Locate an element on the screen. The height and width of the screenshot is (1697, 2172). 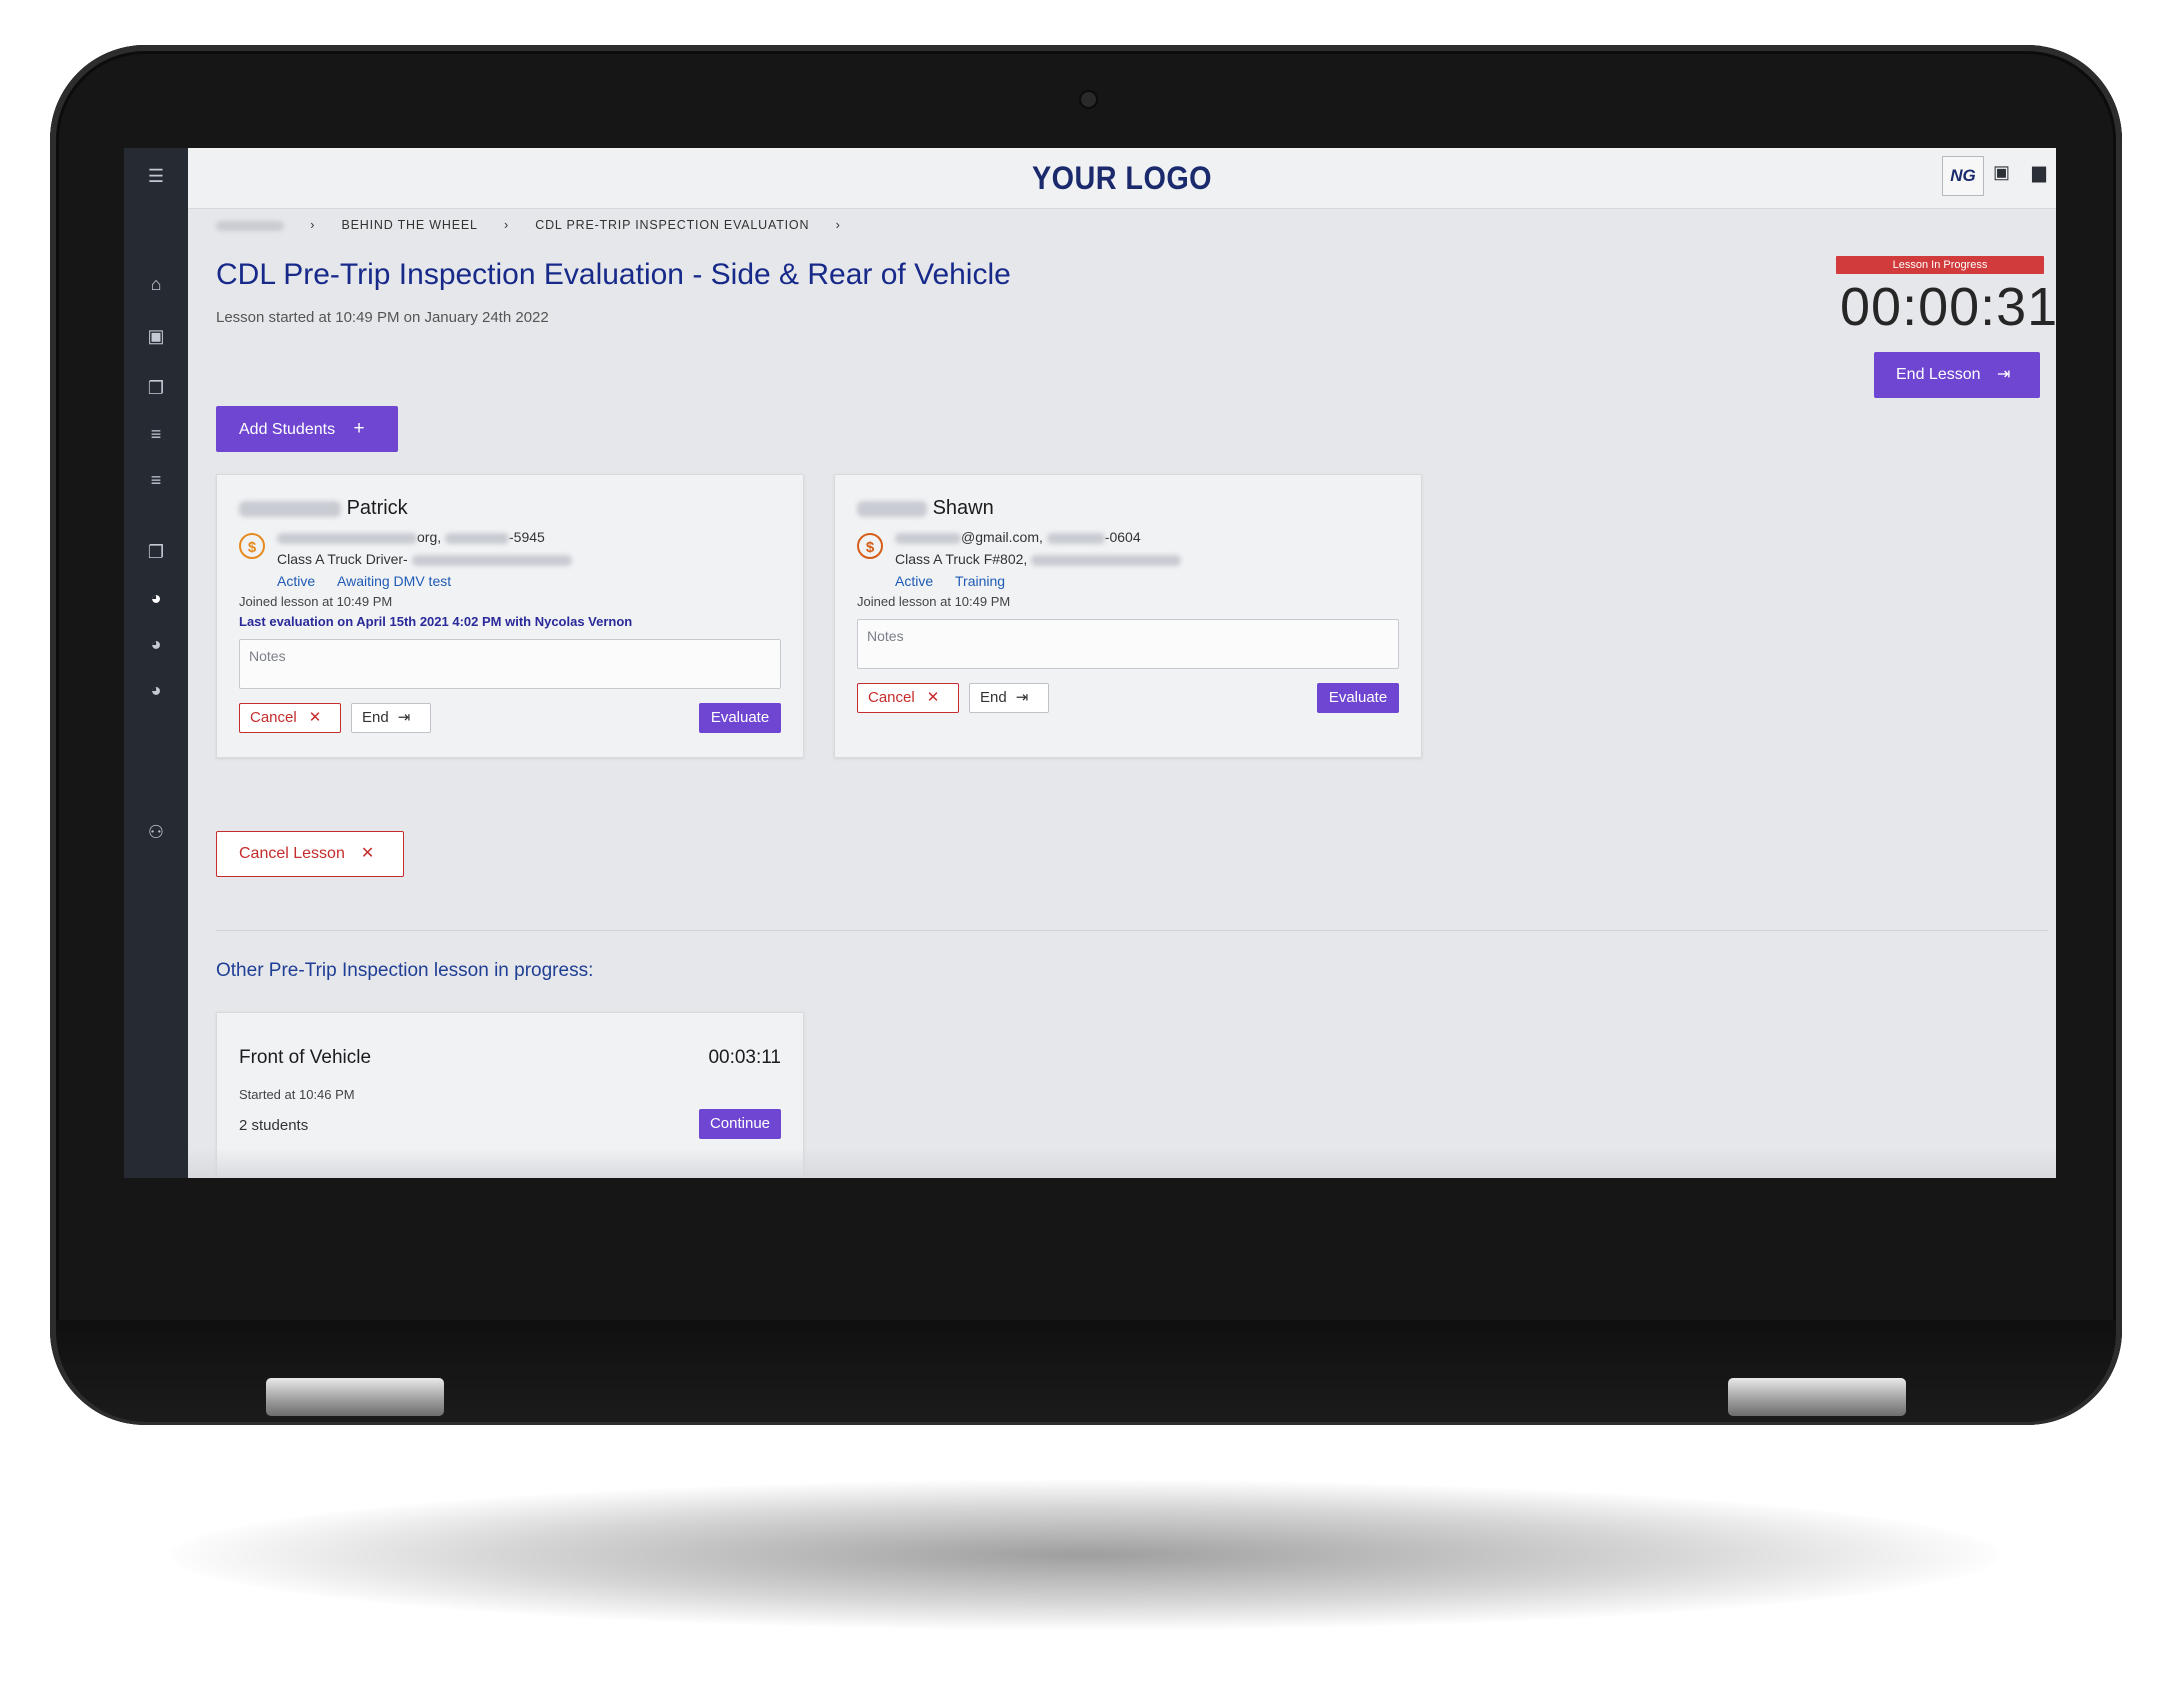
cancel-lesson-button: Cancel Lesson ✕ is located at coordinates (310, 854).